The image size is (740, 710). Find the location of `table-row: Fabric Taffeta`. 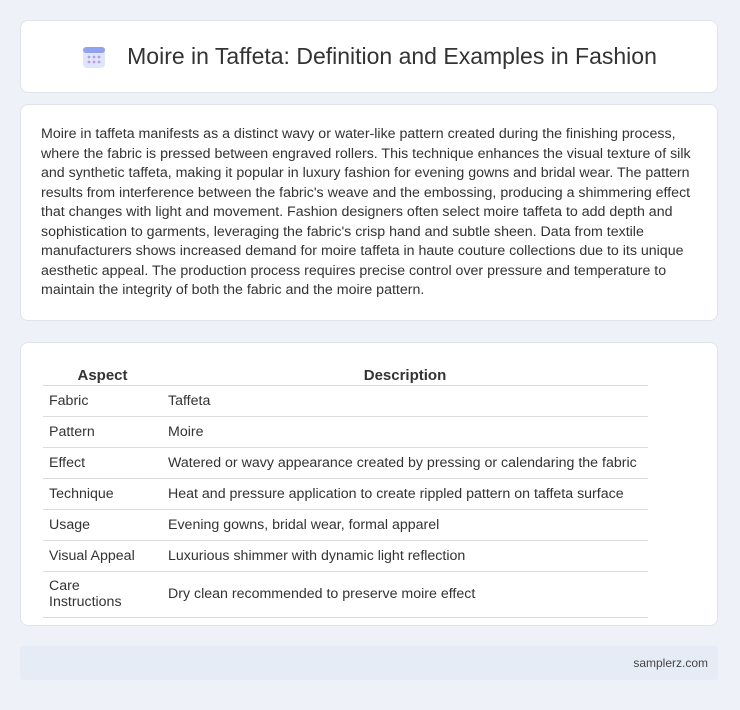

table-row: Fabric Taffeta is located at coordinates (345, 401).